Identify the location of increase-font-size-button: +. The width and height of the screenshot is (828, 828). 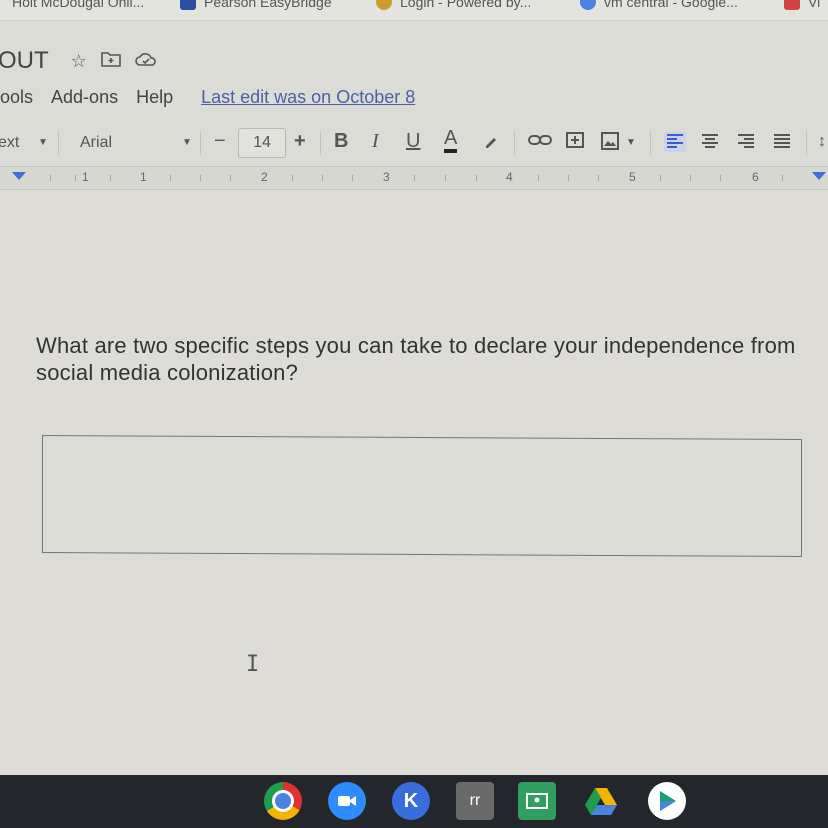
(300, 141).